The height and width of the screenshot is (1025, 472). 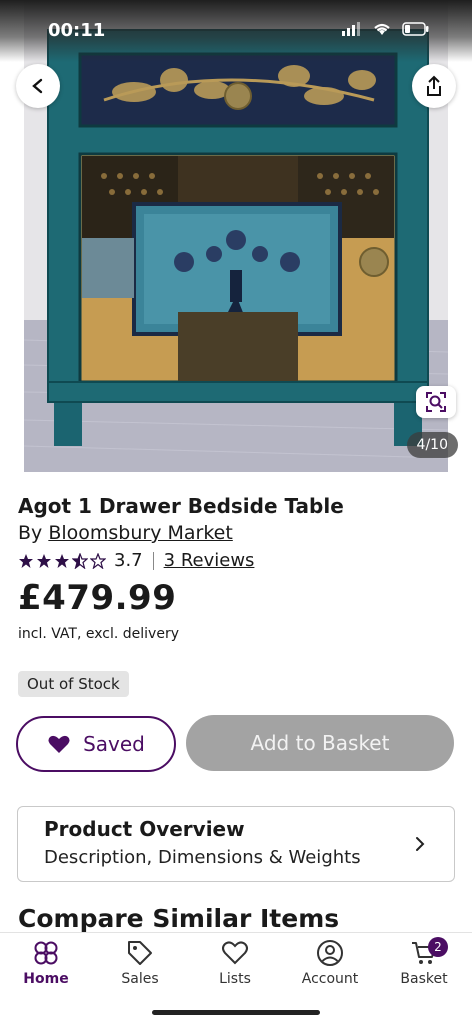 I want to click on share-icon, so click(x=434, y=85).